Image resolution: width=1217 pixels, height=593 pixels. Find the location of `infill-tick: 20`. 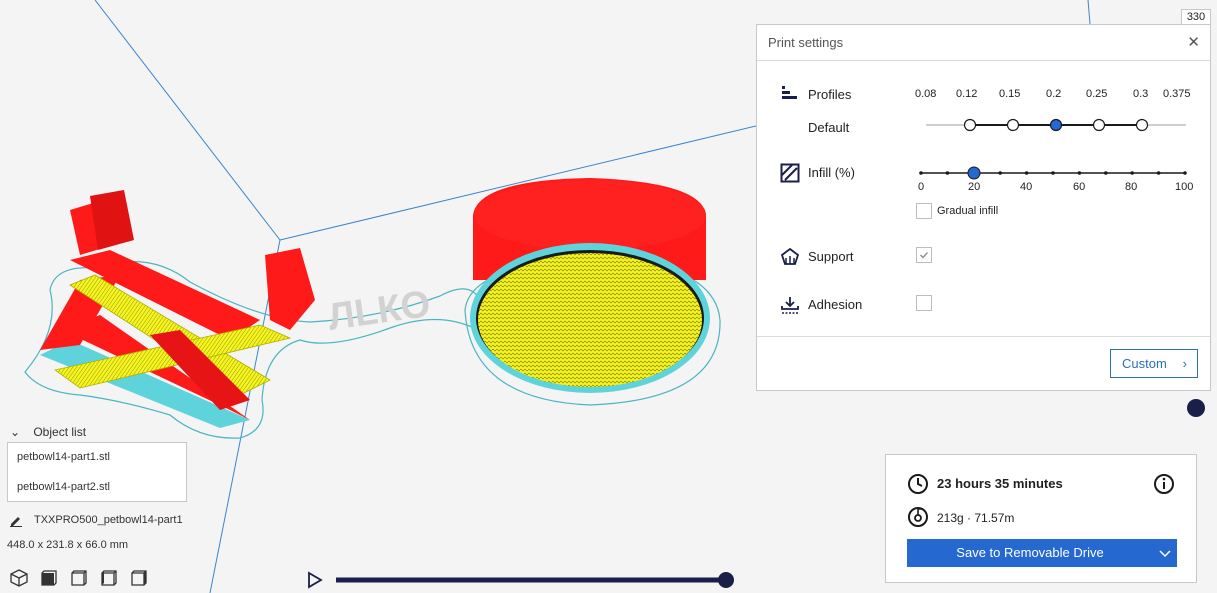

infill-tick: 20 is located at coordinates (974, 187).